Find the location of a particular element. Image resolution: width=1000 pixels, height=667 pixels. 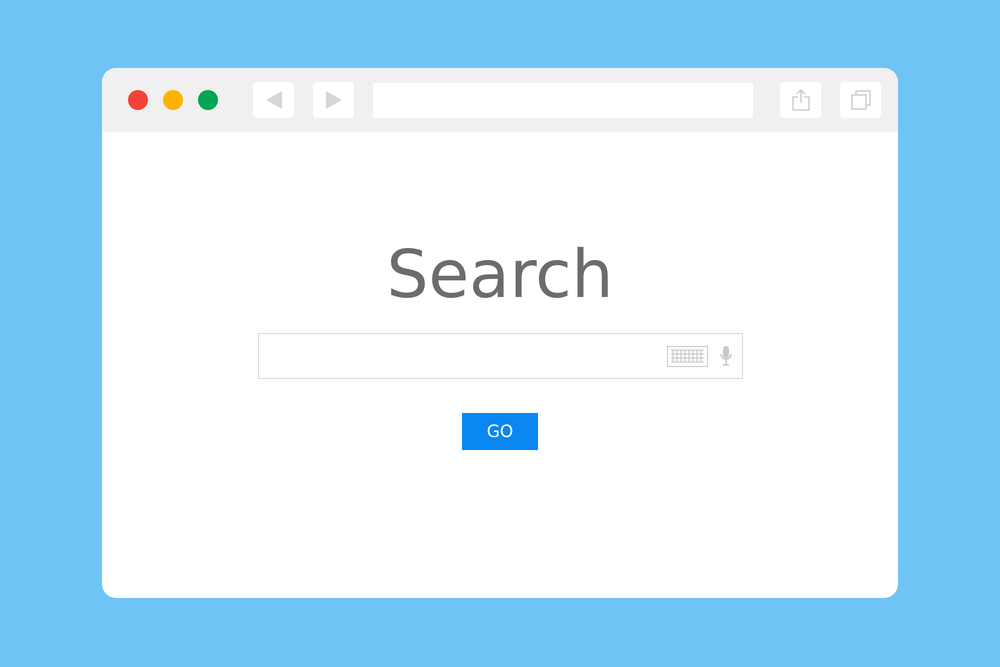

go-button: GO is located at coordinates (500, 431).